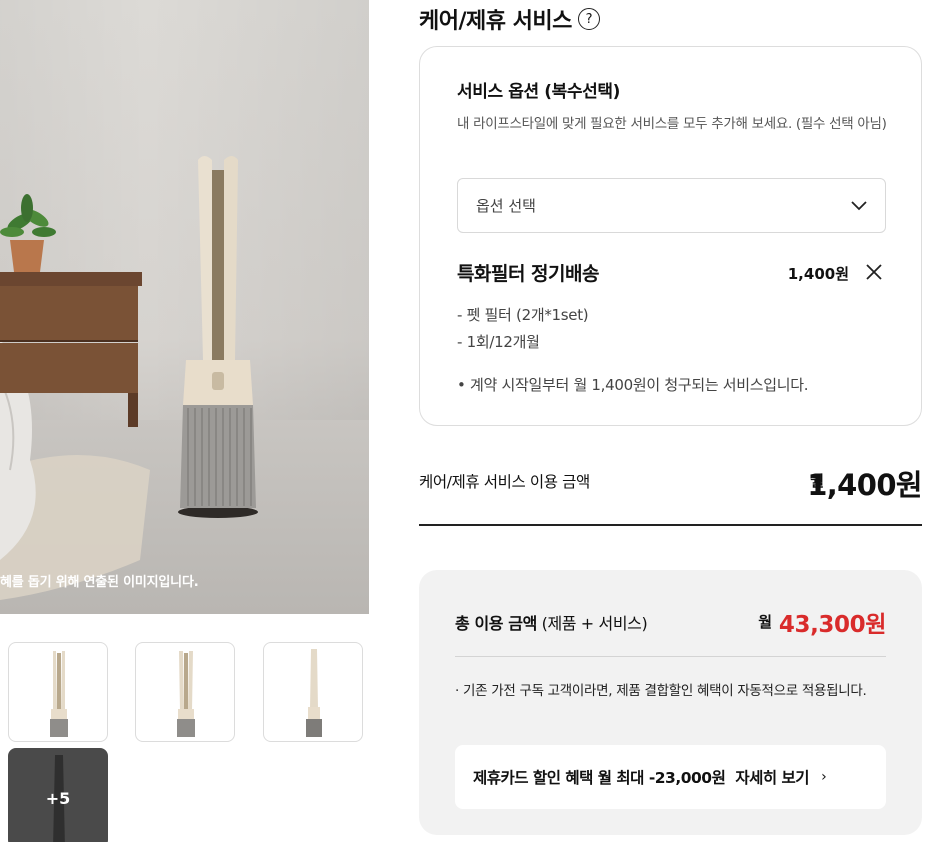  I want to click on selected-service-price: 1,400원, so click(818, 274).